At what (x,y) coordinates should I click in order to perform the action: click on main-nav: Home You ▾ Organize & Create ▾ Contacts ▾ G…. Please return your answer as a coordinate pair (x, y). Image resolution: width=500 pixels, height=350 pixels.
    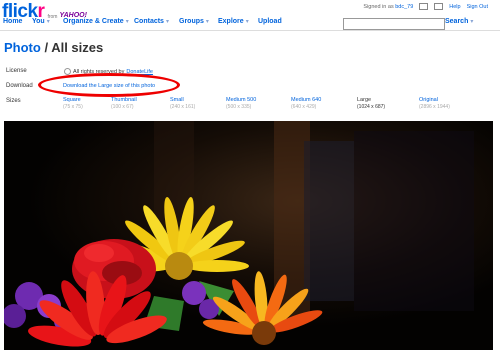
    Looking at the image, I should click on (250, 24).